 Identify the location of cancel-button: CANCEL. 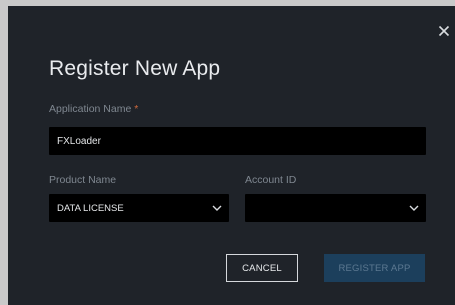
(262, 268).